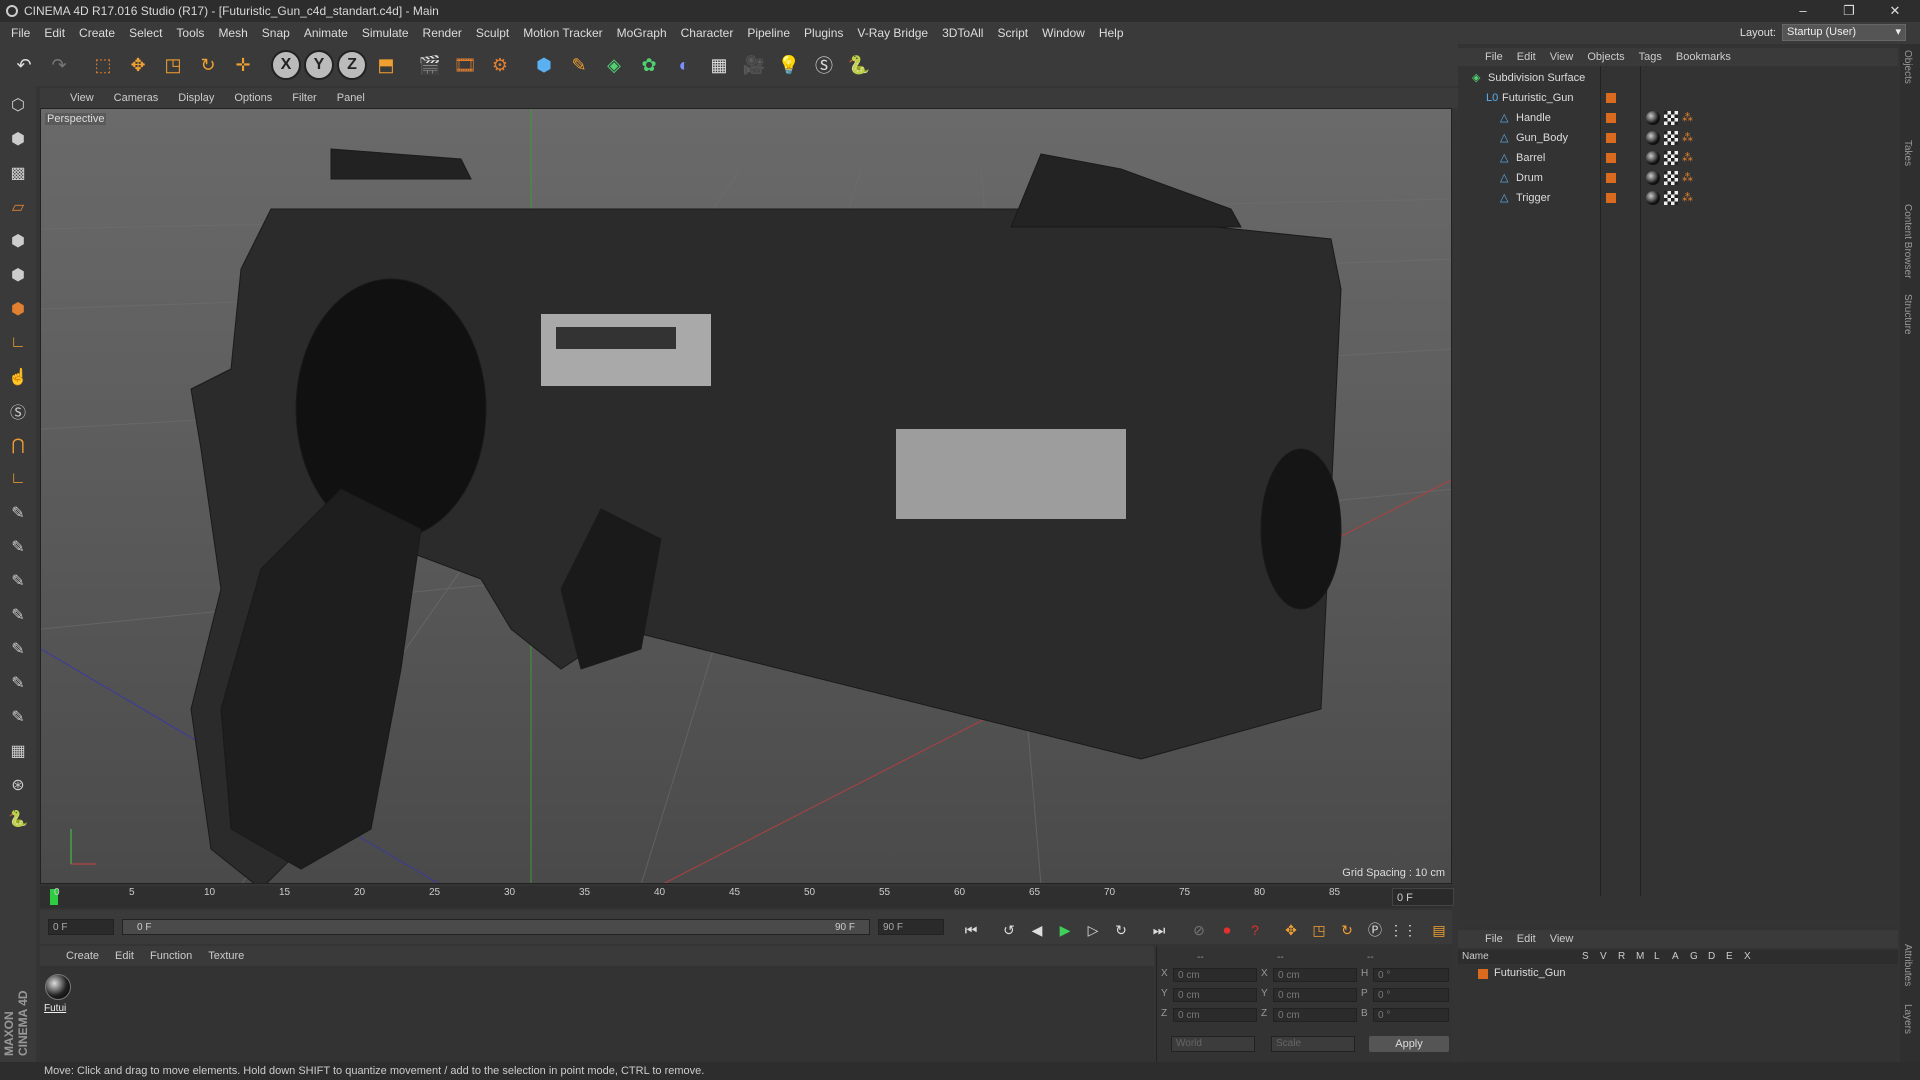  Describe the element at coordinates (1439, 930) in the screenshot. I see `timeline-layout-icon: ▤` at that location.